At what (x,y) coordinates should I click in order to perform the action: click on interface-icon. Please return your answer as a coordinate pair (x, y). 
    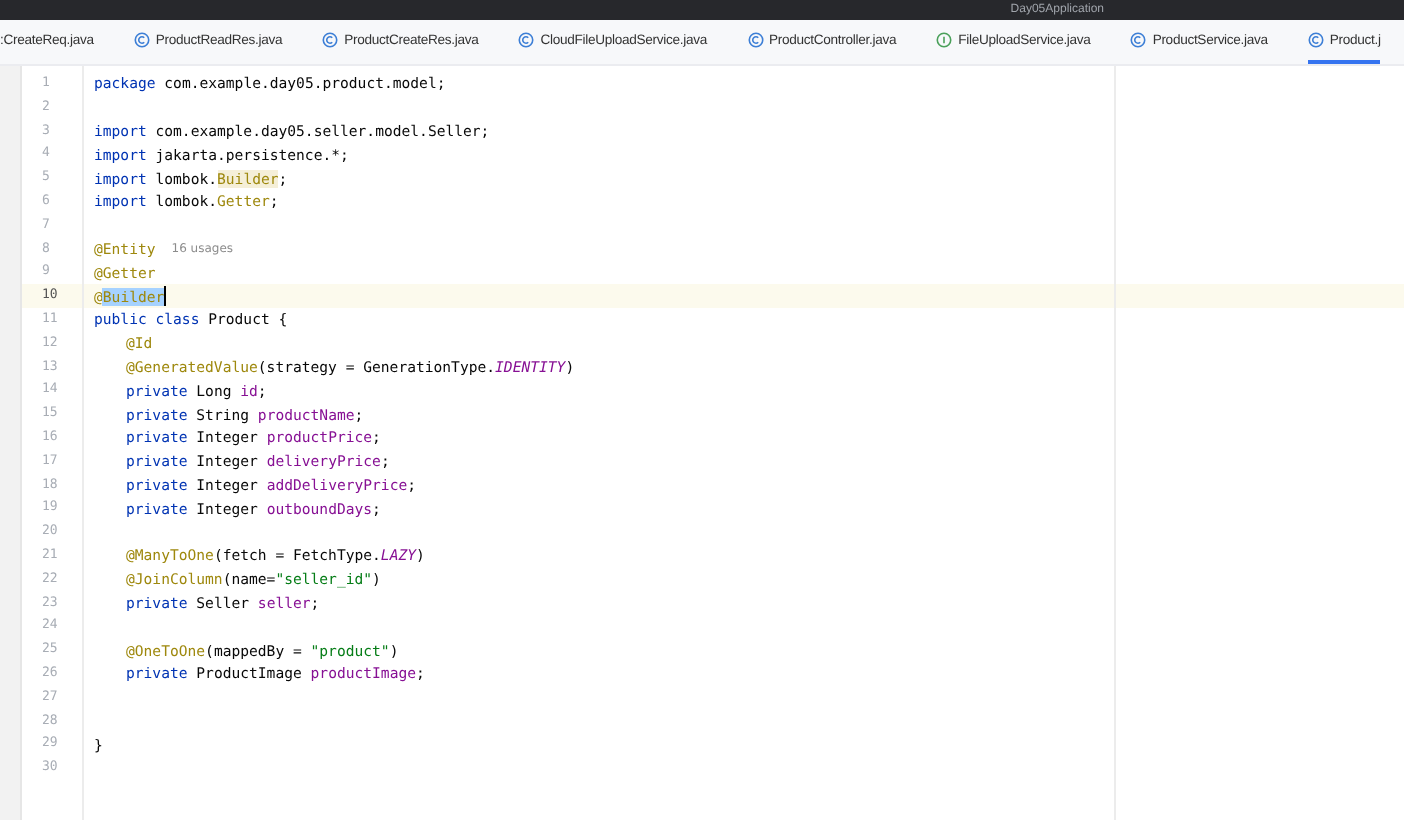
    Looking at the image, I should click on (944, 40).